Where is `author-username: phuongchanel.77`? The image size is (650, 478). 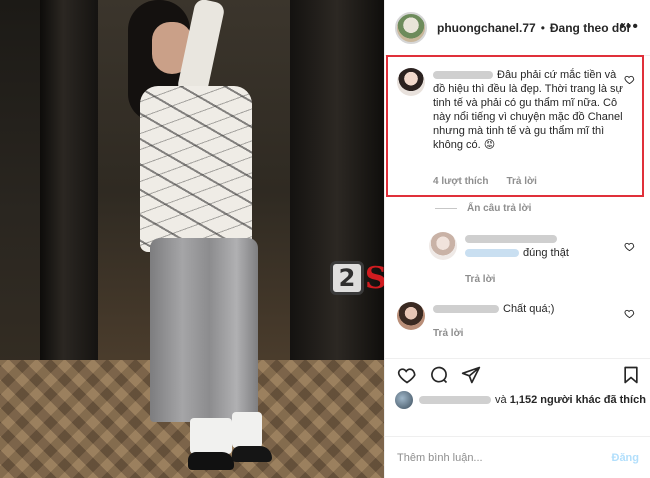 author-username: phuongchanel.77 is located at coordinates (486, 28).